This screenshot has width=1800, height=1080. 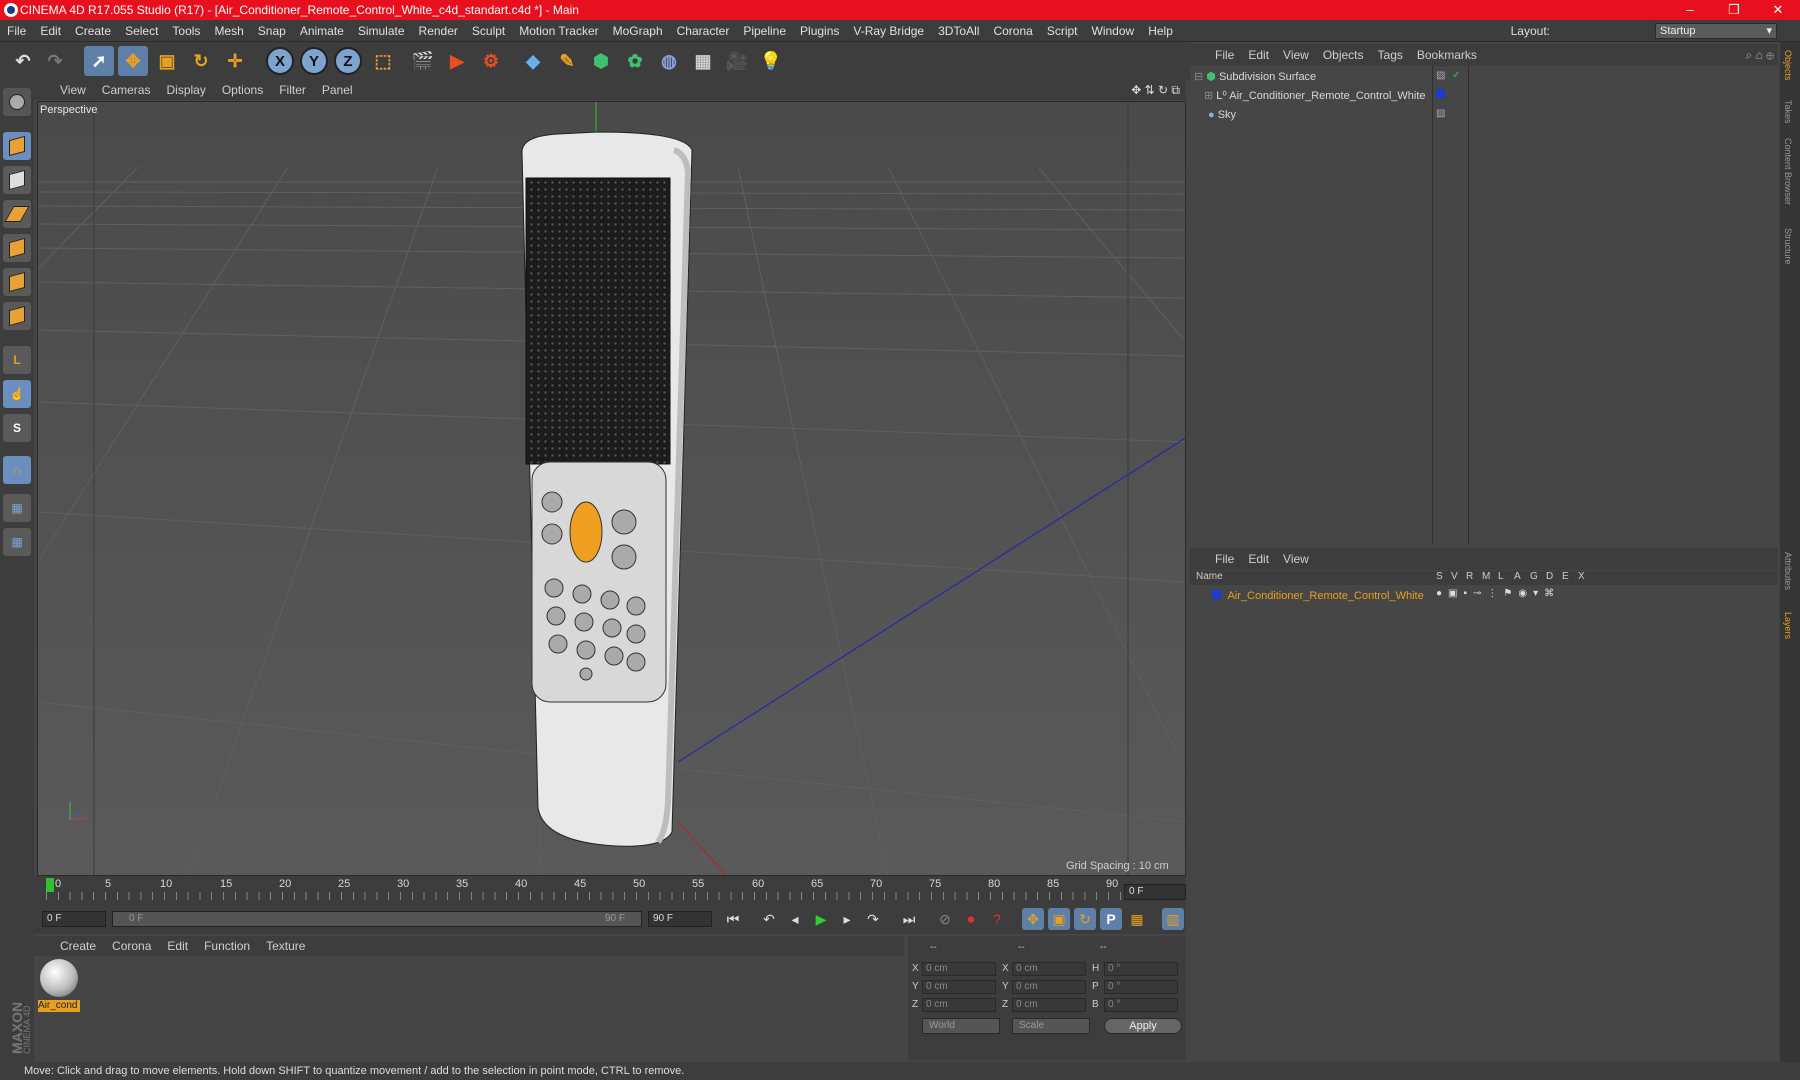 I want to click on menu-mesh: Mesh, so click(x=228, y=31).